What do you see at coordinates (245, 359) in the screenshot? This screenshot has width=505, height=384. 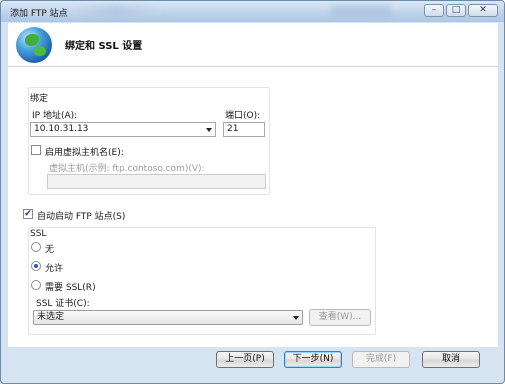 I see `previous-button: 上一页(P)` at bounding box center [245, 359].